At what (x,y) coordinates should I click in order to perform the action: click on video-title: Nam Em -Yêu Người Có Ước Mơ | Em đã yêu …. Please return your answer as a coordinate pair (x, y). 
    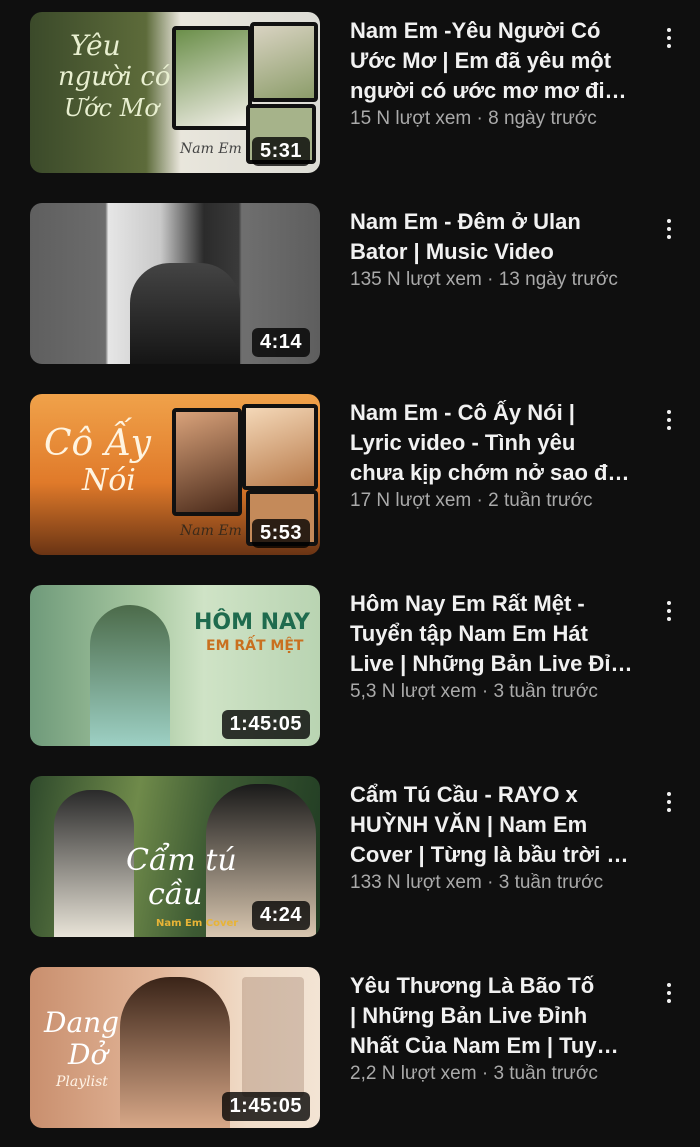
    Looking at the image, I should click on (497, 61).